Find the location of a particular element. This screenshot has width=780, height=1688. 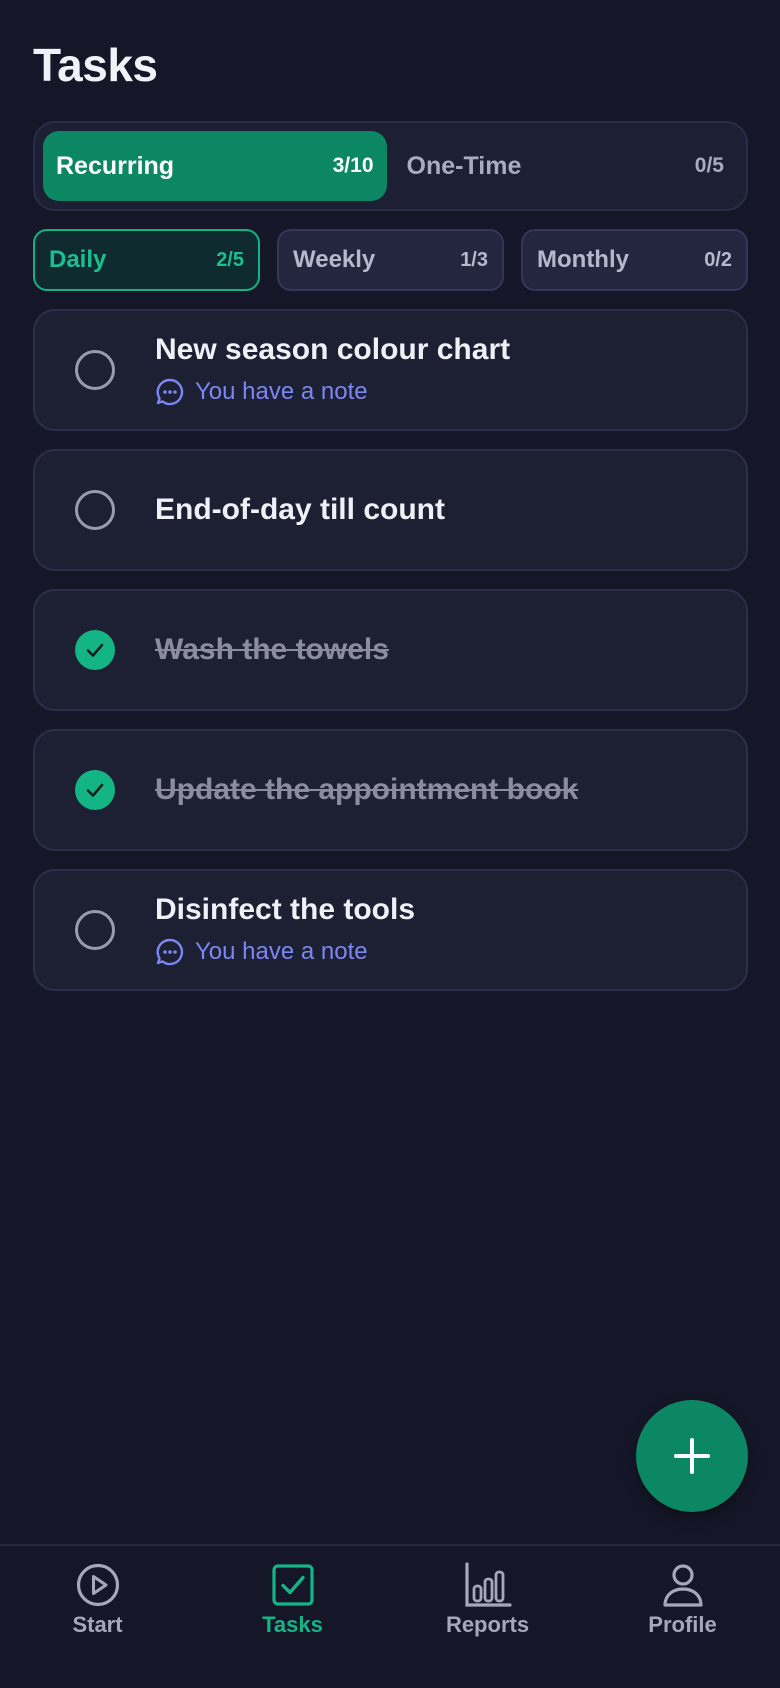

user-icon is located at coordinates (682, 1585).